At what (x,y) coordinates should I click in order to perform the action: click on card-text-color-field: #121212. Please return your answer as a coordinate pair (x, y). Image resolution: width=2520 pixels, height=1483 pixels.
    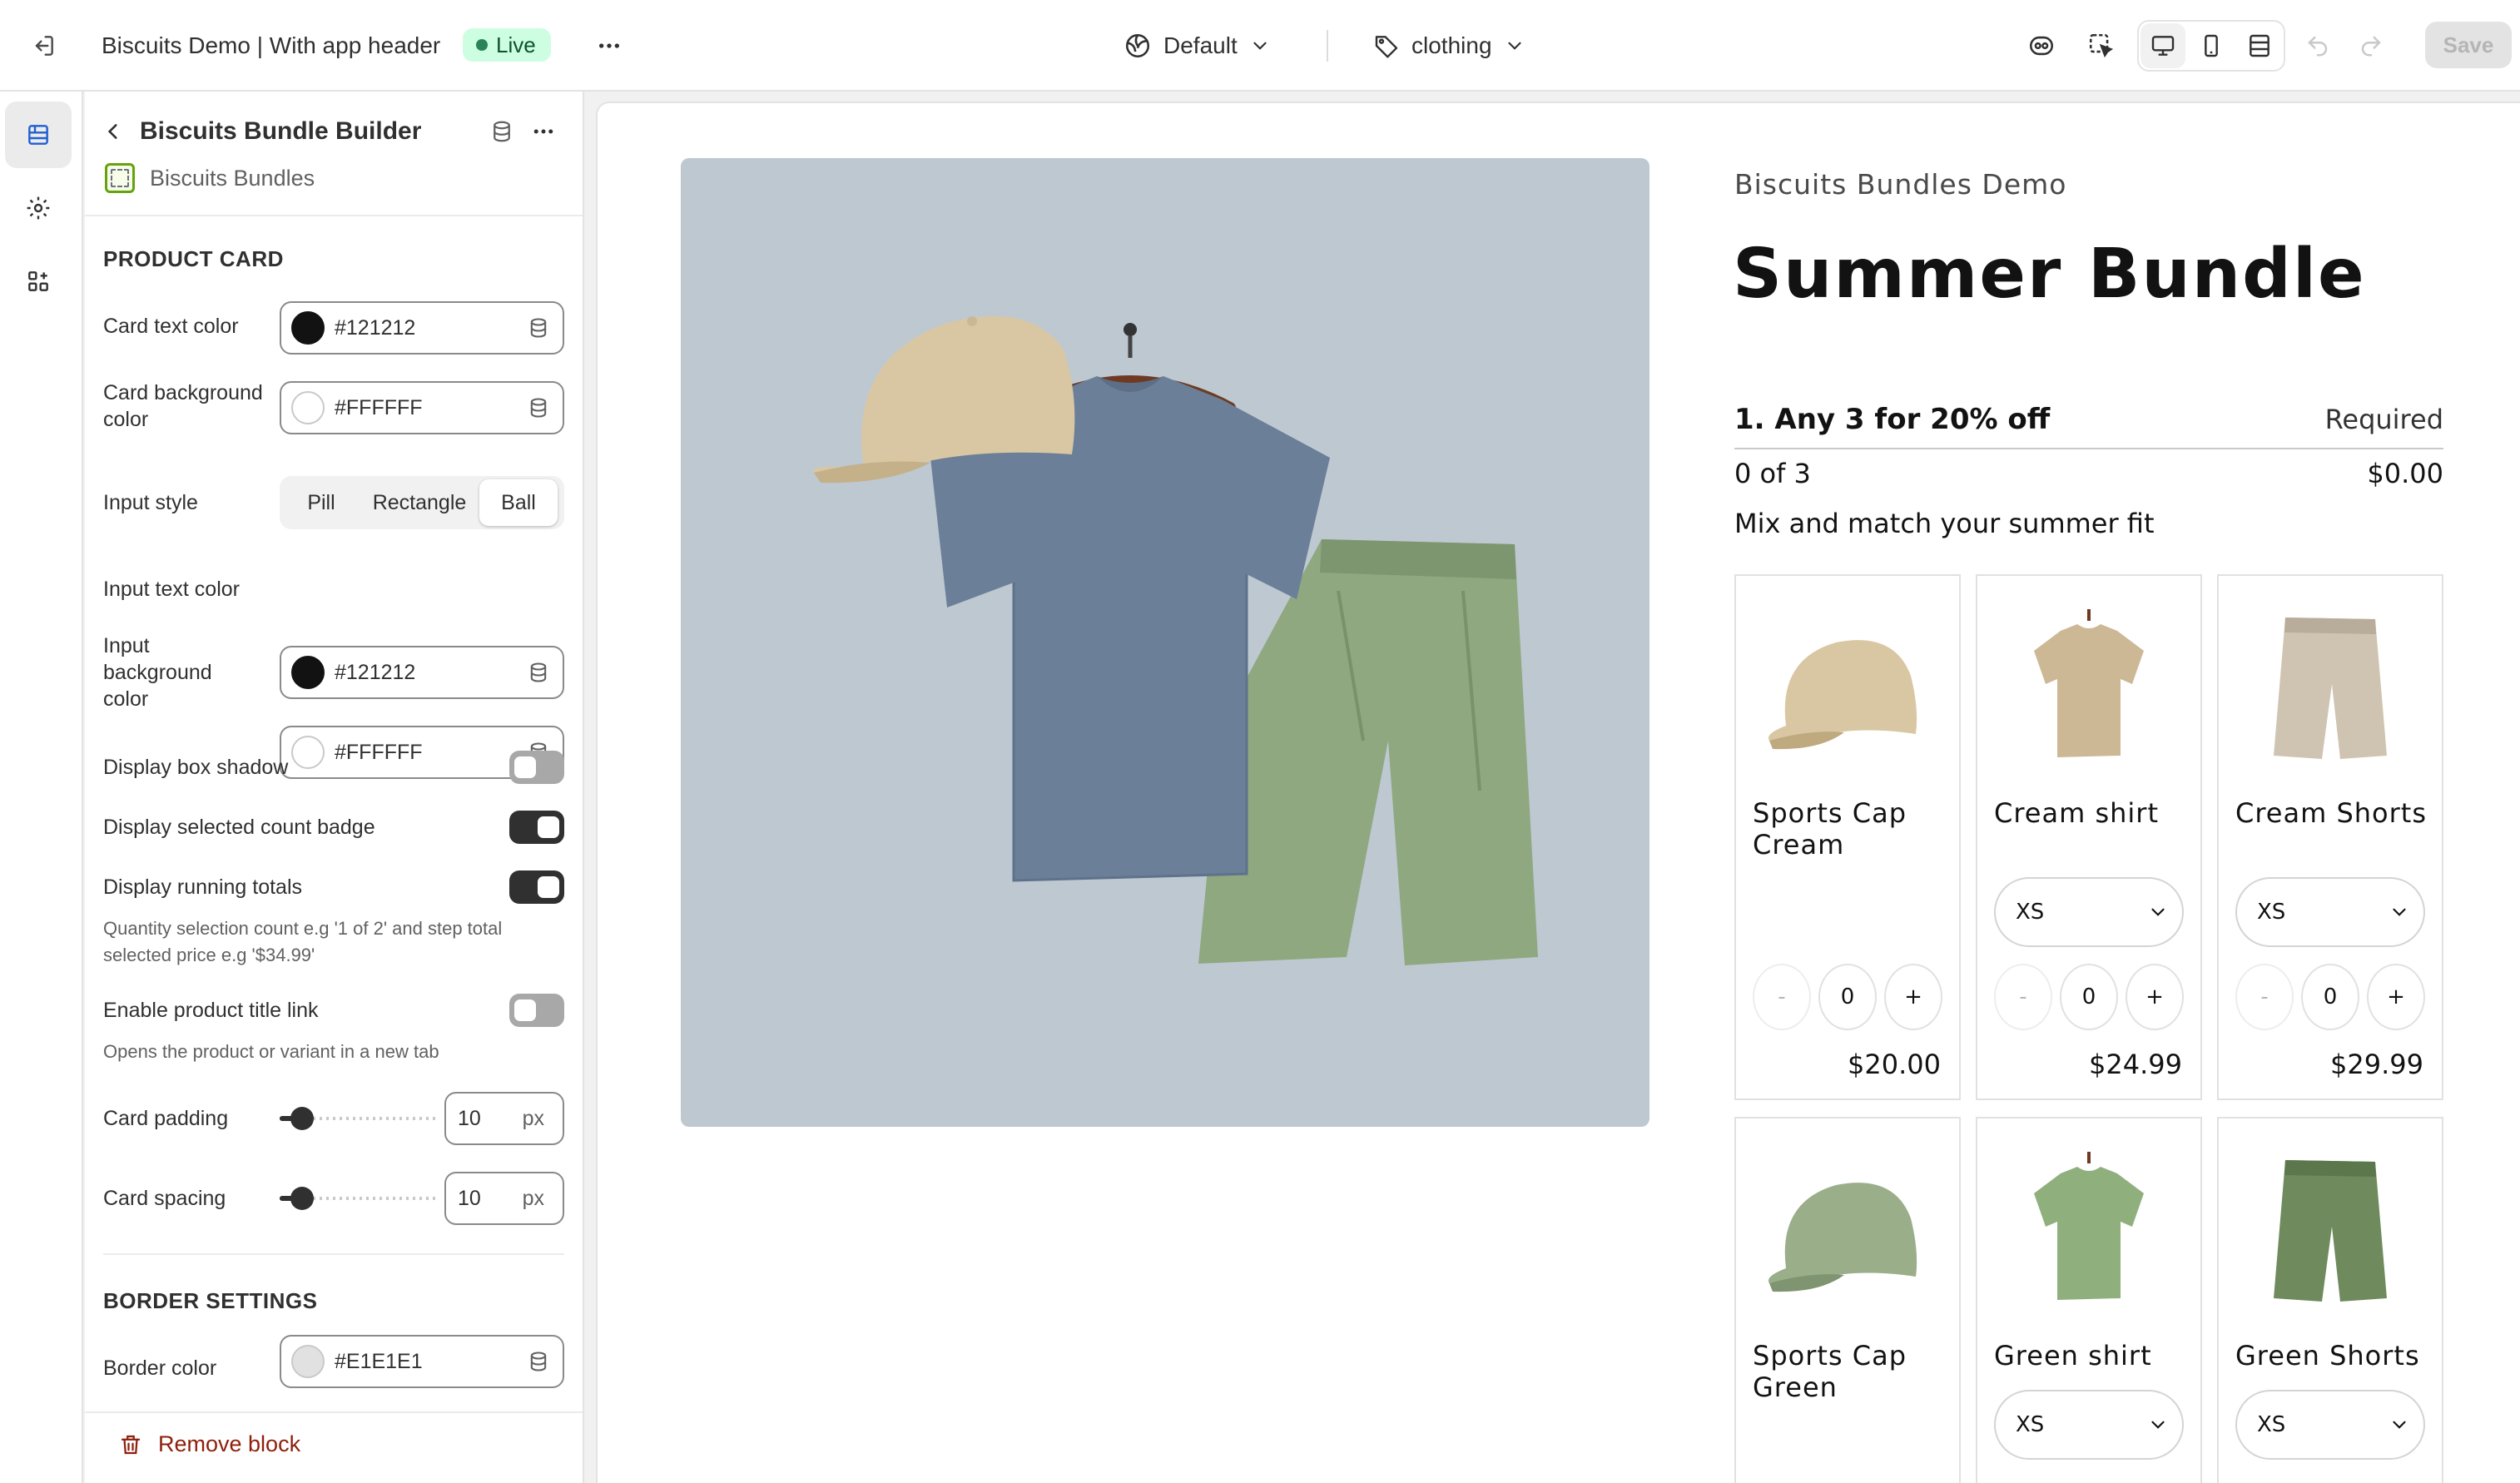
    Looking at the image, I should click on (422, 328).